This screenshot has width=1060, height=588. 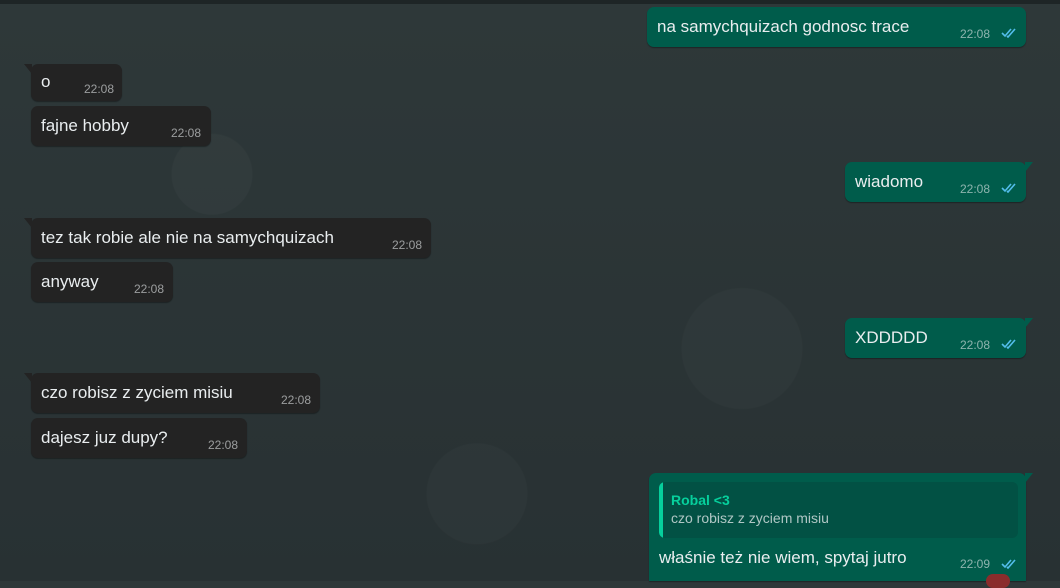 I want to click on message-text: wiadomo, so click(x=889, y=181).